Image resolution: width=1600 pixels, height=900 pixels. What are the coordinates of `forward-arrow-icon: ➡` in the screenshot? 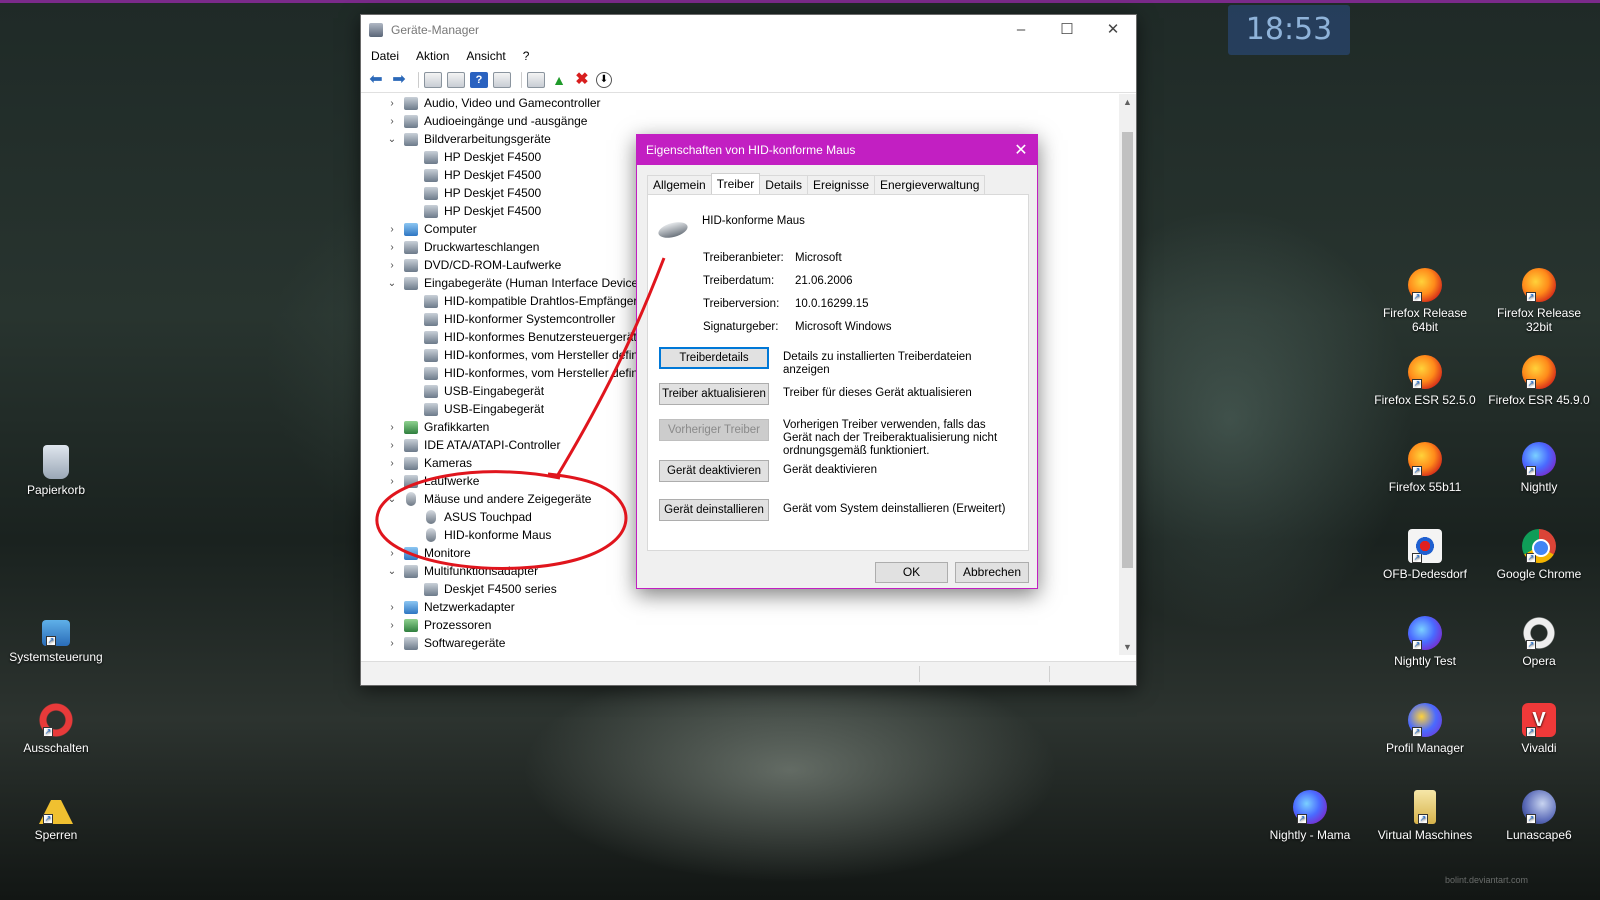 It's located at (399, 79).